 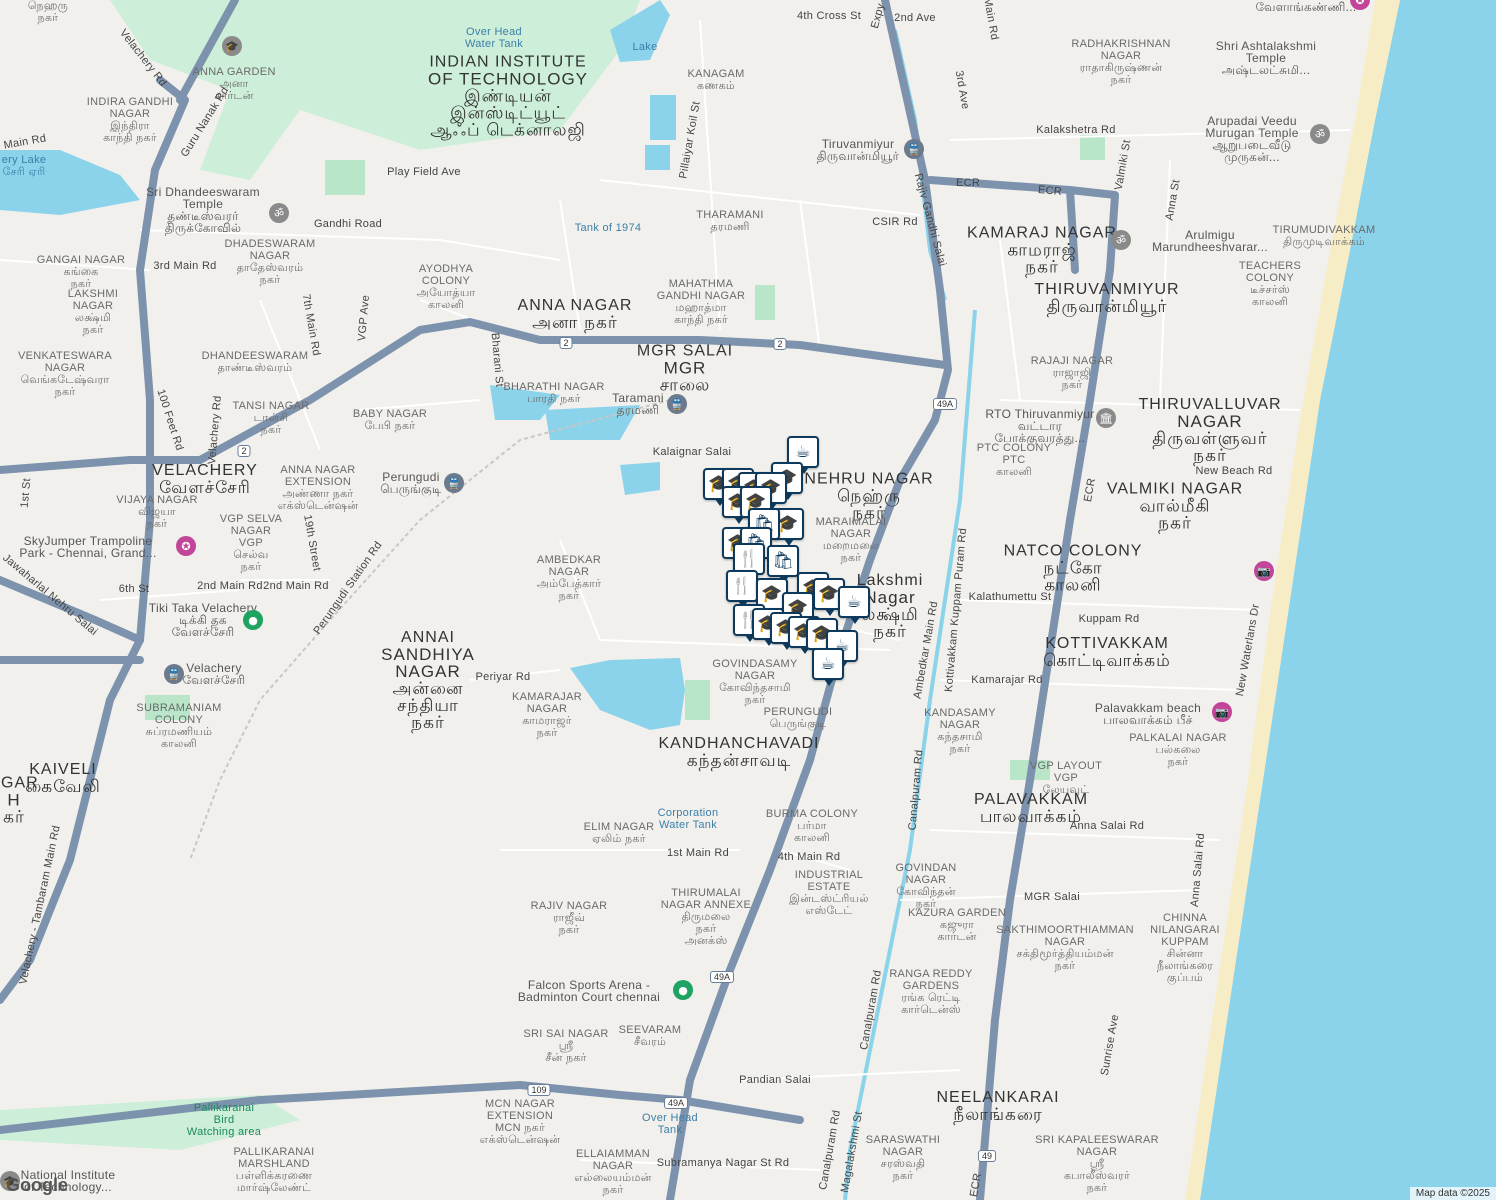 I want to click on map-label-anna-salai: Anna Salai Rd, so click(x=1107, y=826).